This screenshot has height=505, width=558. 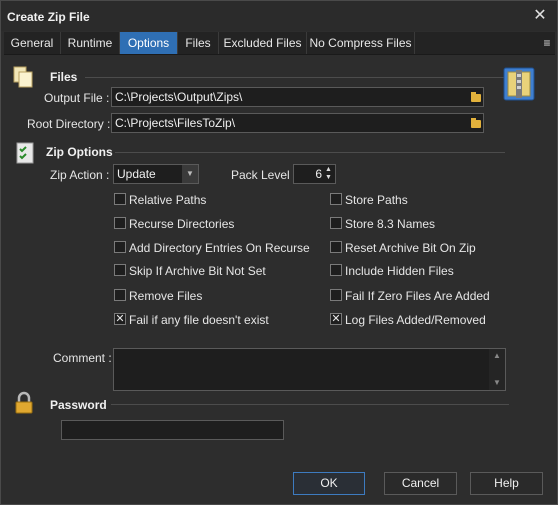 What do you see at coordinates (297, 123) in the screenshot?
I see `root-directory-field: C:\Projects\FilesToZip\` at bounding box center [297, 123].